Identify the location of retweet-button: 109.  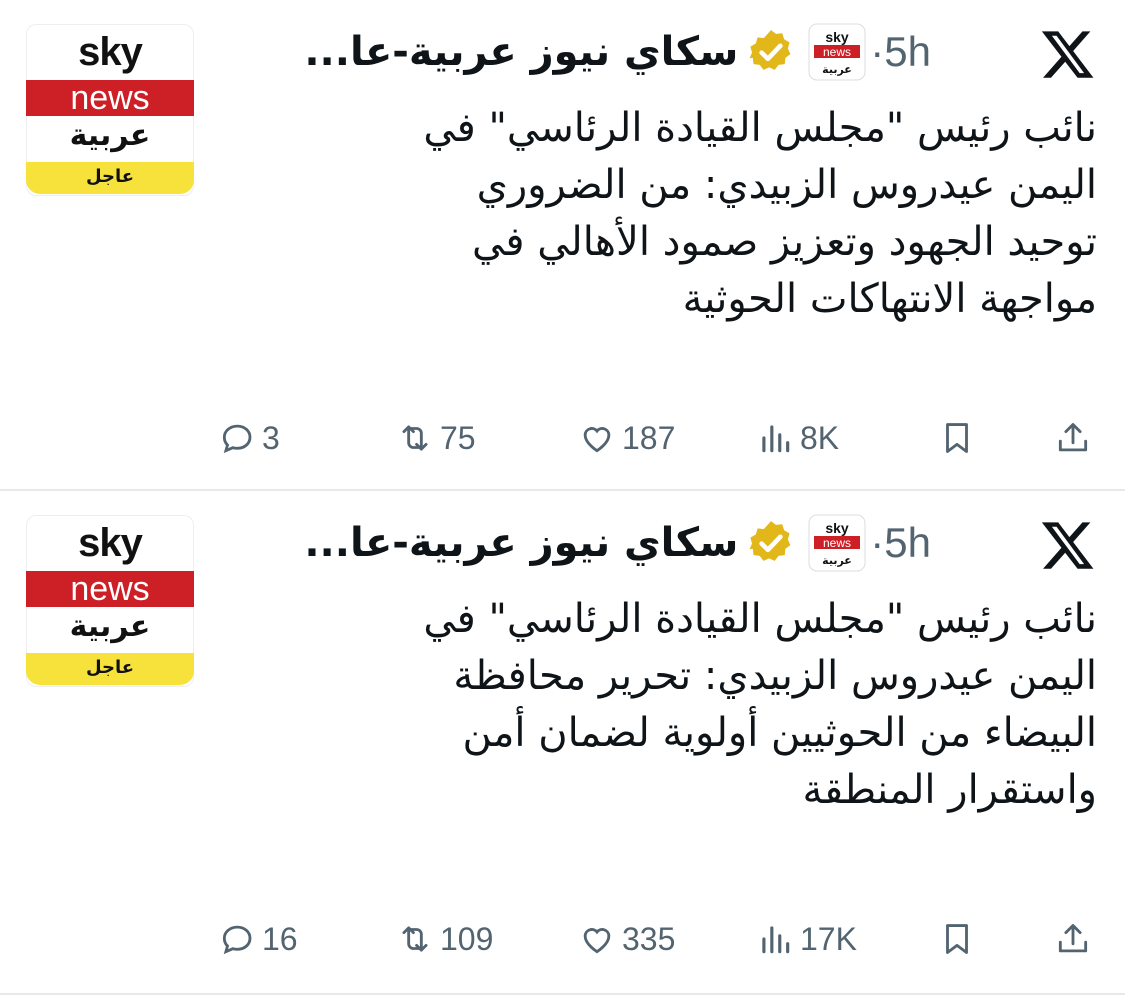
(444, 939).